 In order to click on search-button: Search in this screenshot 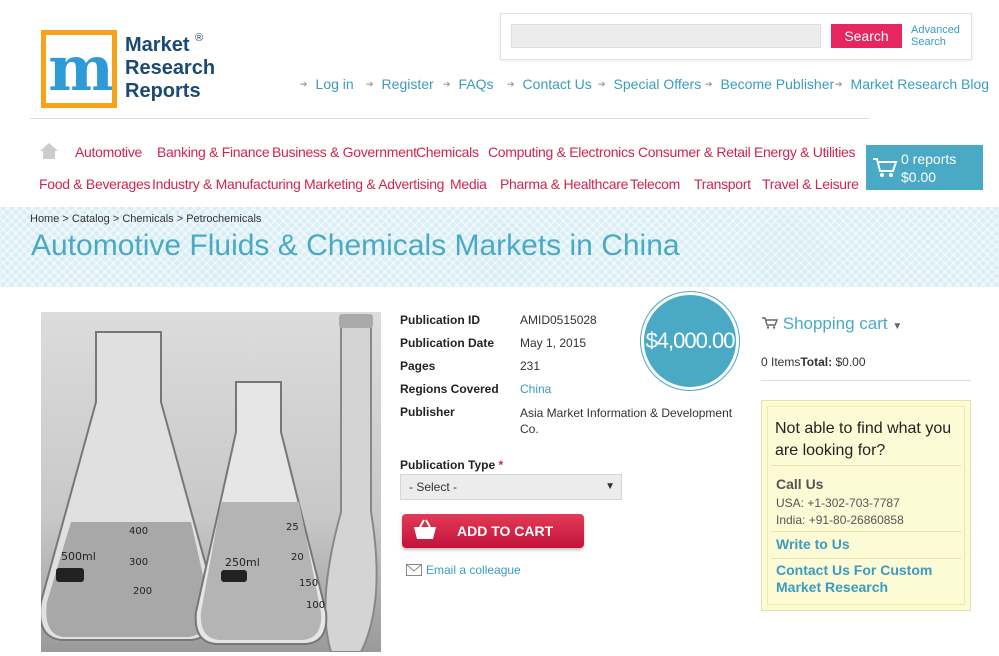, I will do `click(866, 36)`.